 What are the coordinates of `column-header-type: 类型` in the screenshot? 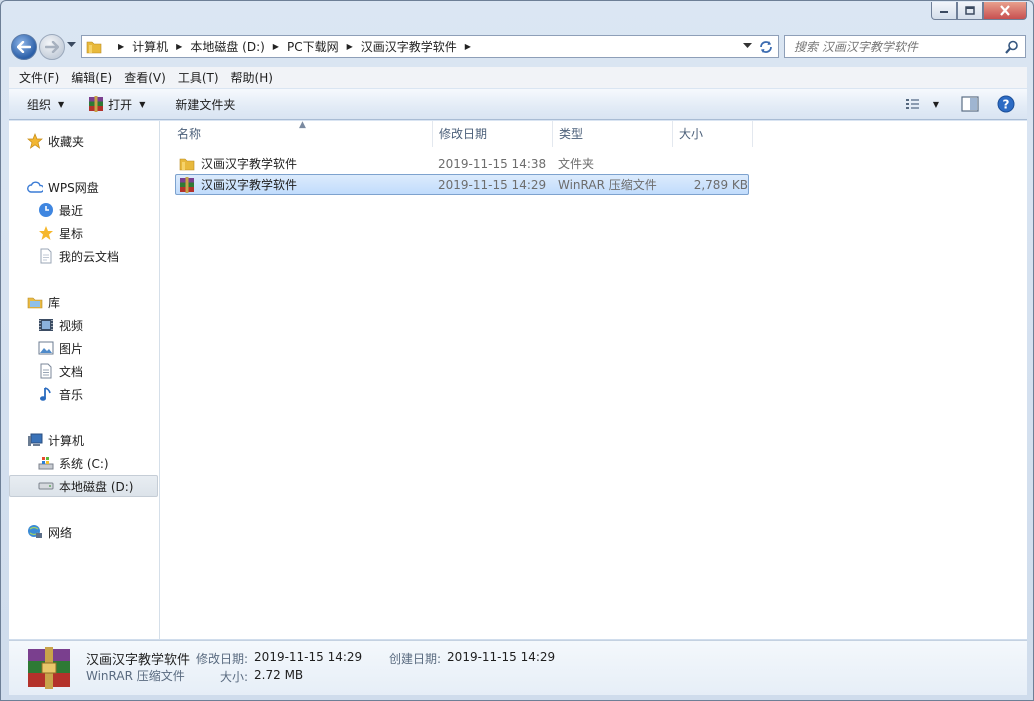 It's located at (613, 134).